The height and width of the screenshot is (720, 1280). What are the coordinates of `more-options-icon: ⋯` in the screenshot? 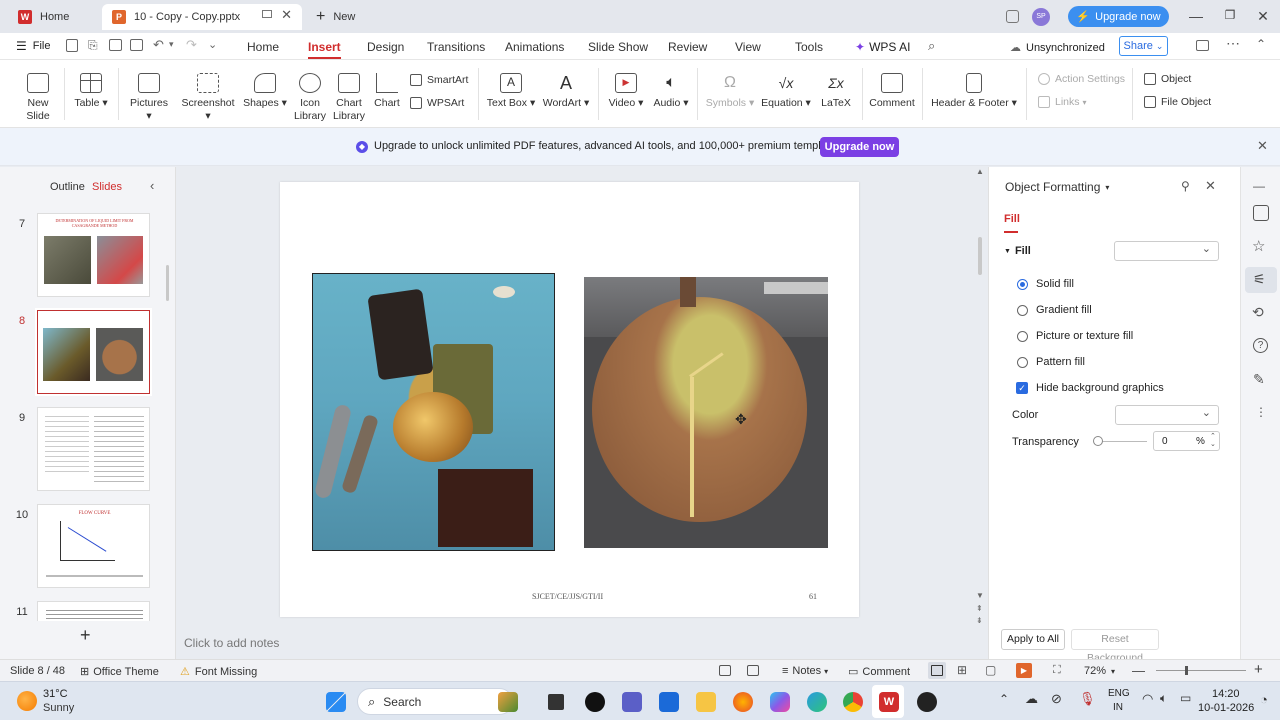 It's located at (1233, 43).